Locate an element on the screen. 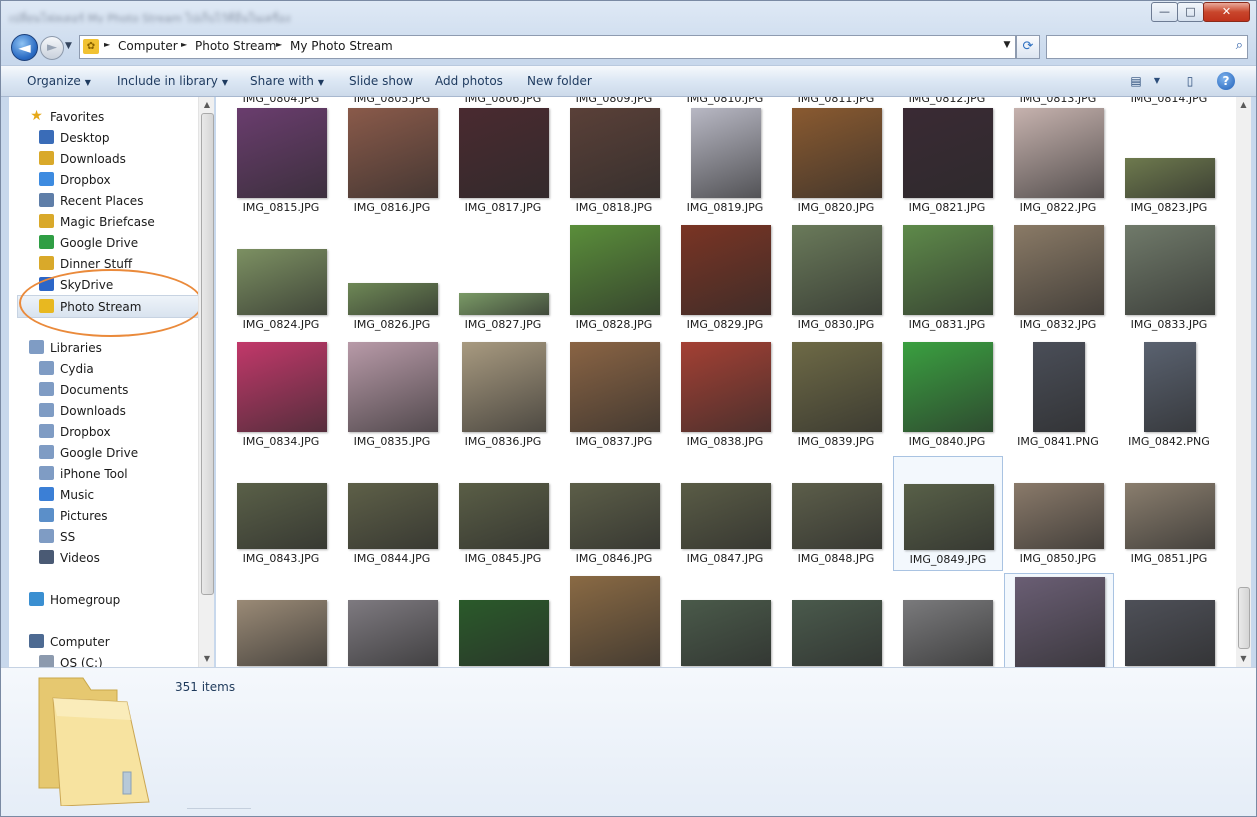 Image resolution: width=1257 pixels, height=817 pixels. breadcrumb-computer: Computer is located at coordinates (148, 46).